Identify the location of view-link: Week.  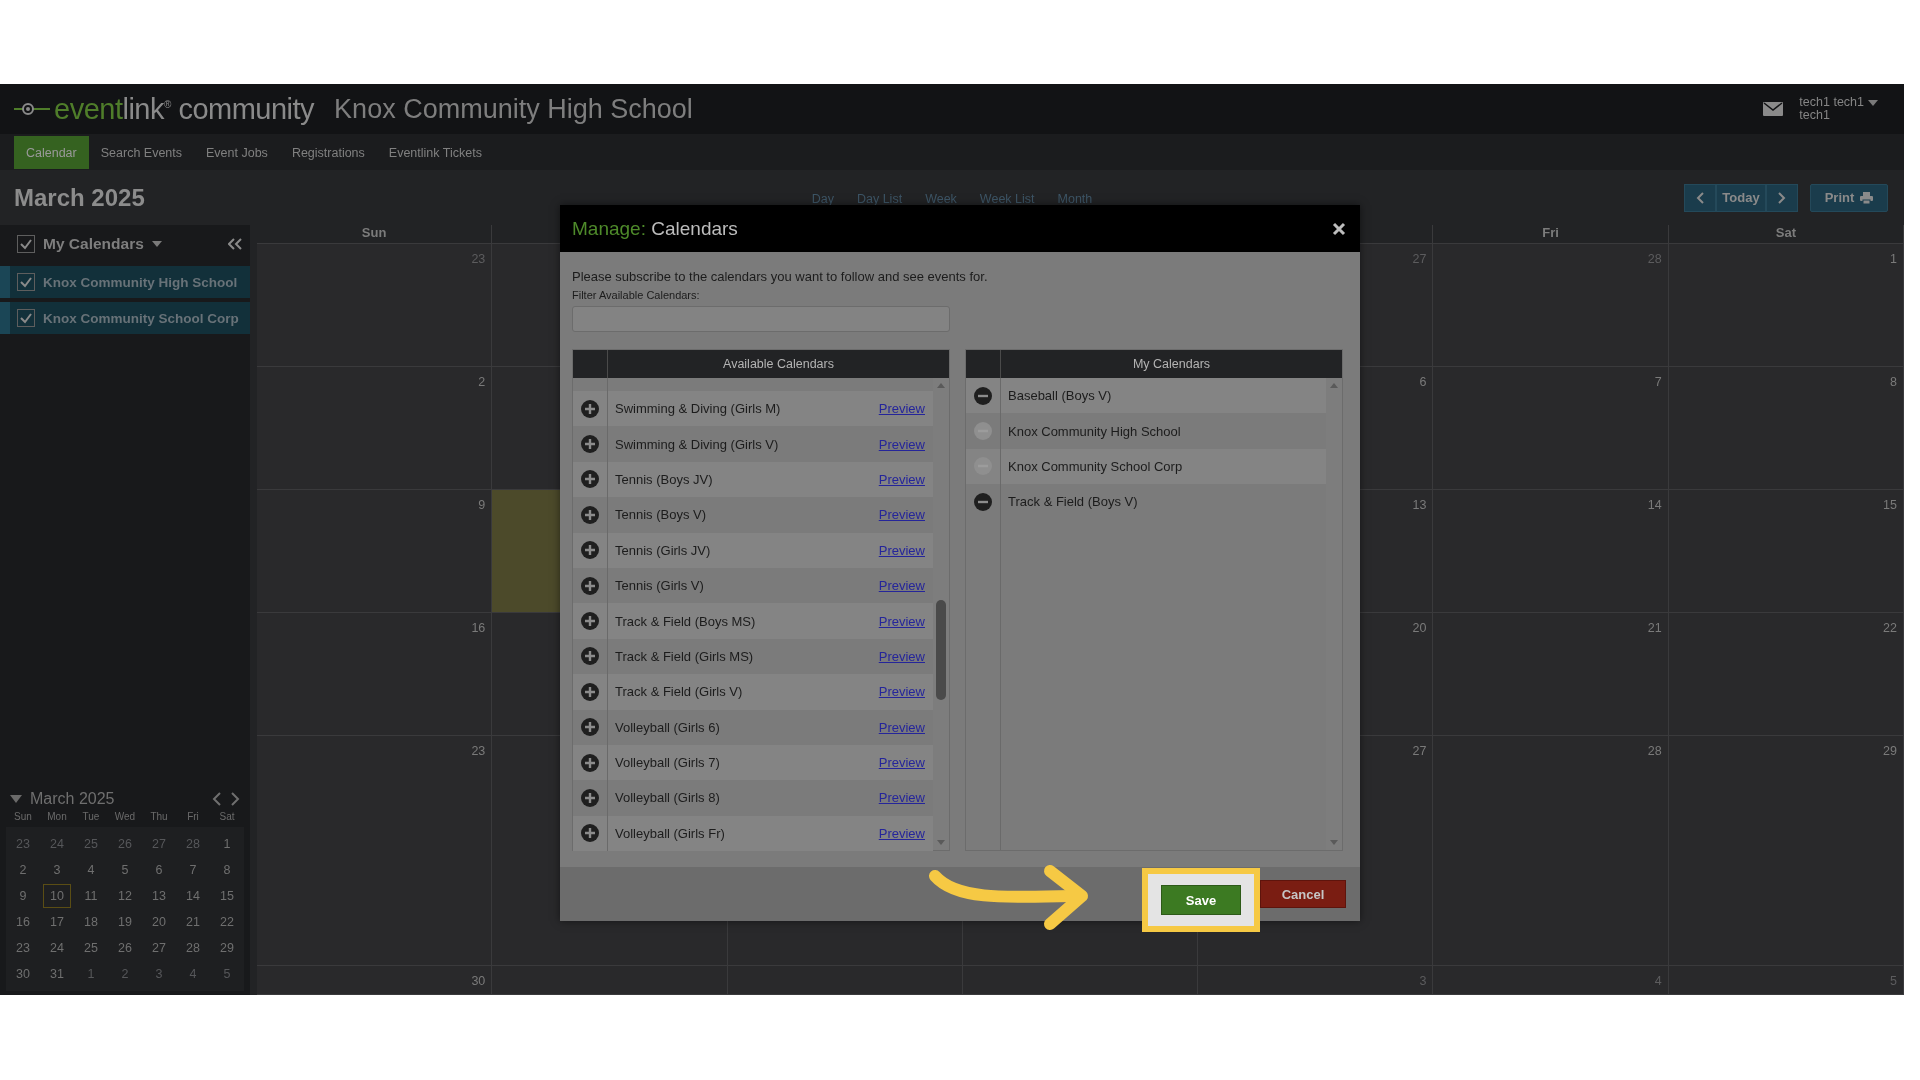
(941, 199).